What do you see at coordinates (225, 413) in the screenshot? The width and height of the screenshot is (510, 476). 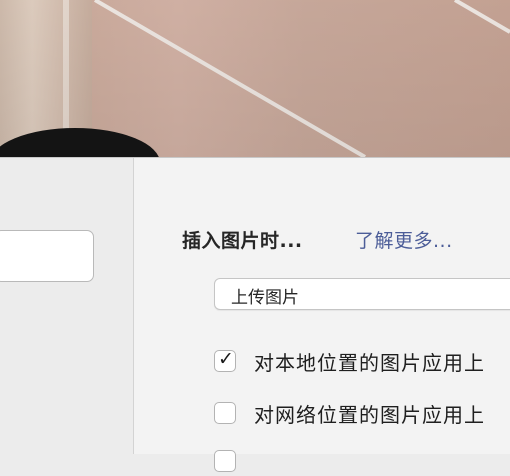 I see `network-images-checkbox` at bounding box center [225, 413].